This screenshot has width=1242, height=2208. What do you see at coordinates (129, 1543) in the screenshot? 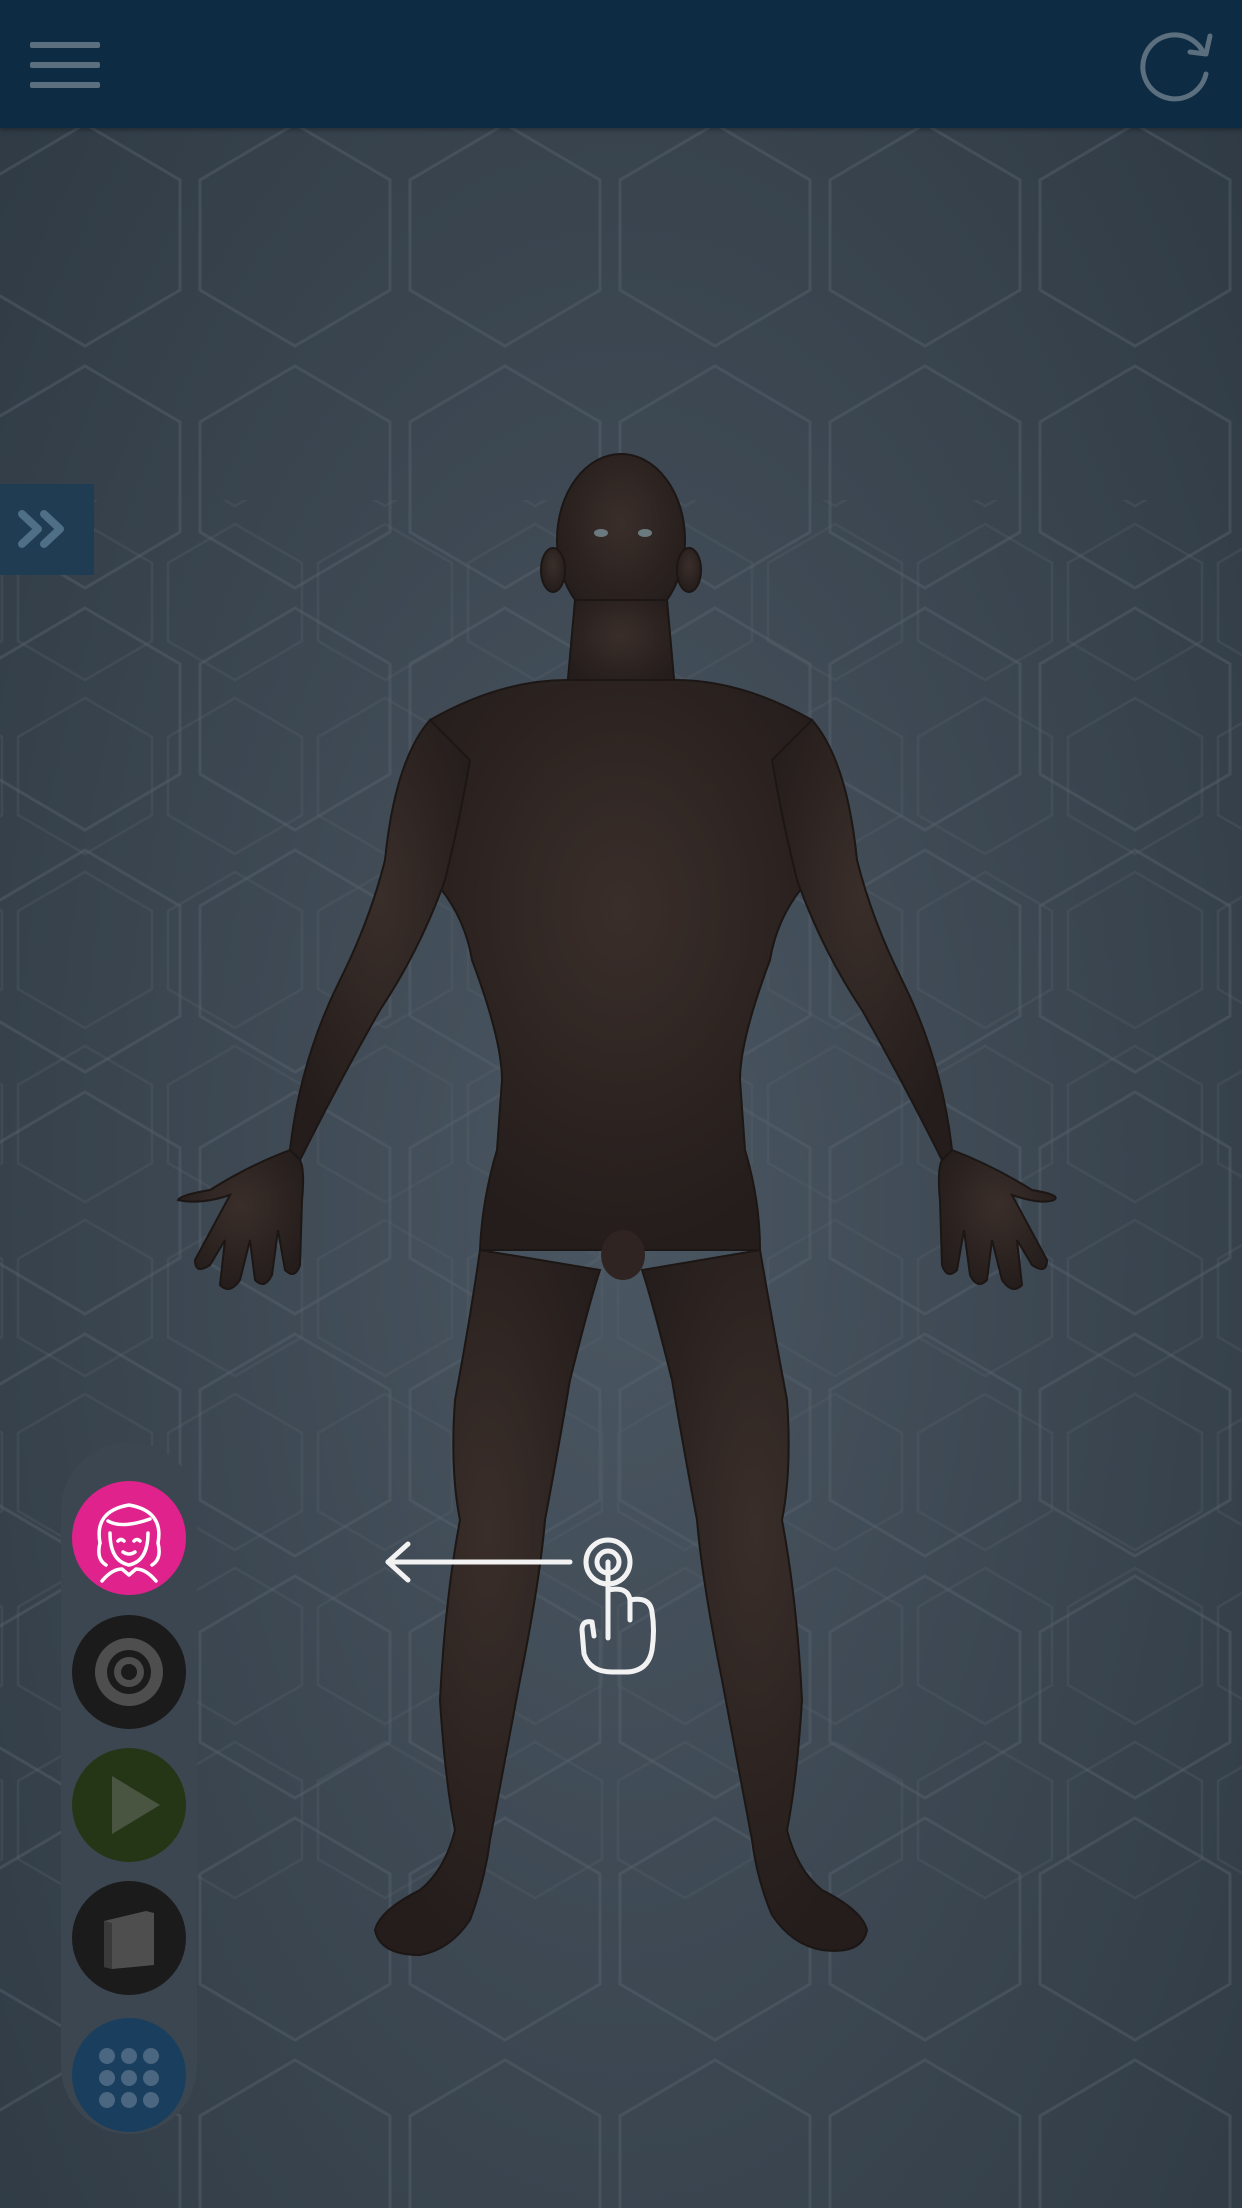
I see `female-avatar-icon` at bounding box center [129, 1543].